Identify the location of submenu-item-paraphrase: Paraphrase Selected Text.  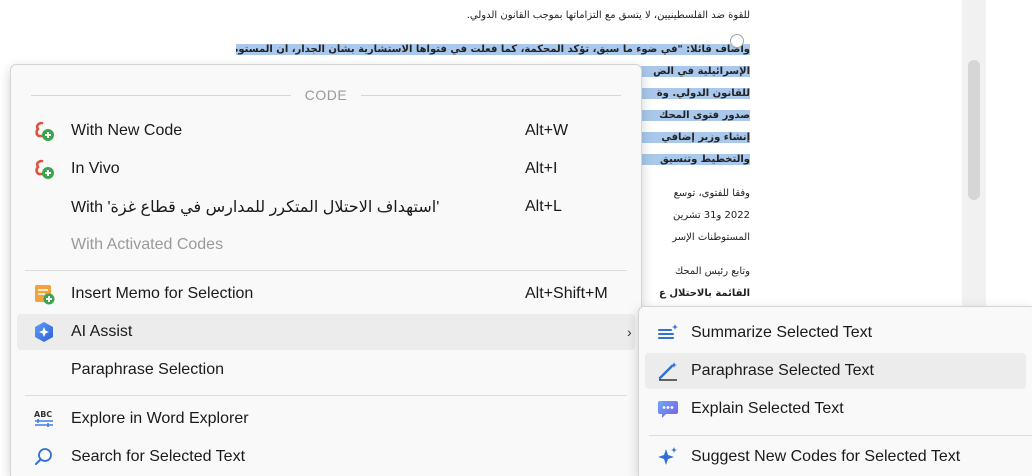
(835, 371).